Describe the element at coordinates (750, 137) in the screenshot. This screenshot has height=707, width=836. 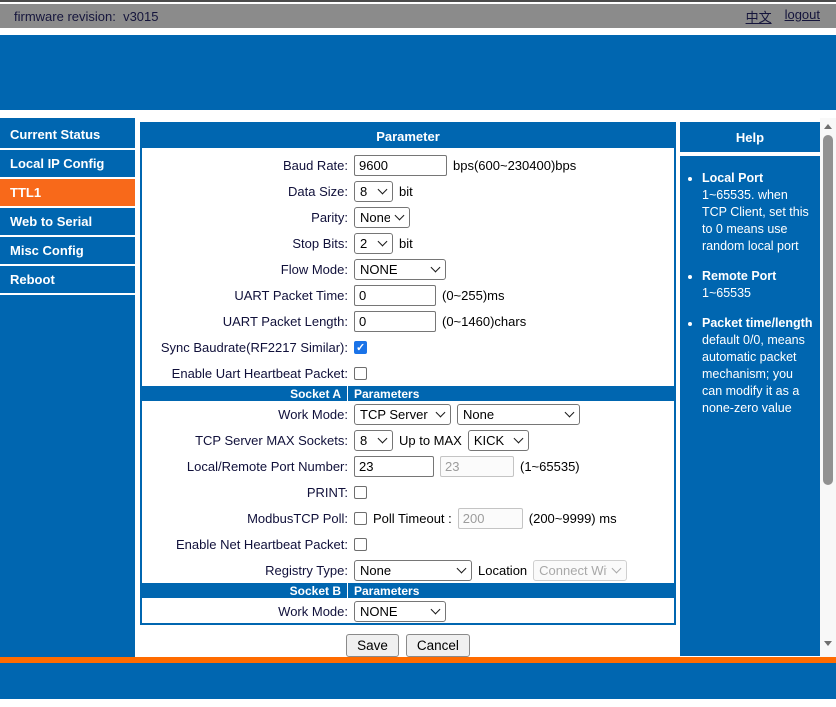
I see `help-title: Help` at that location.